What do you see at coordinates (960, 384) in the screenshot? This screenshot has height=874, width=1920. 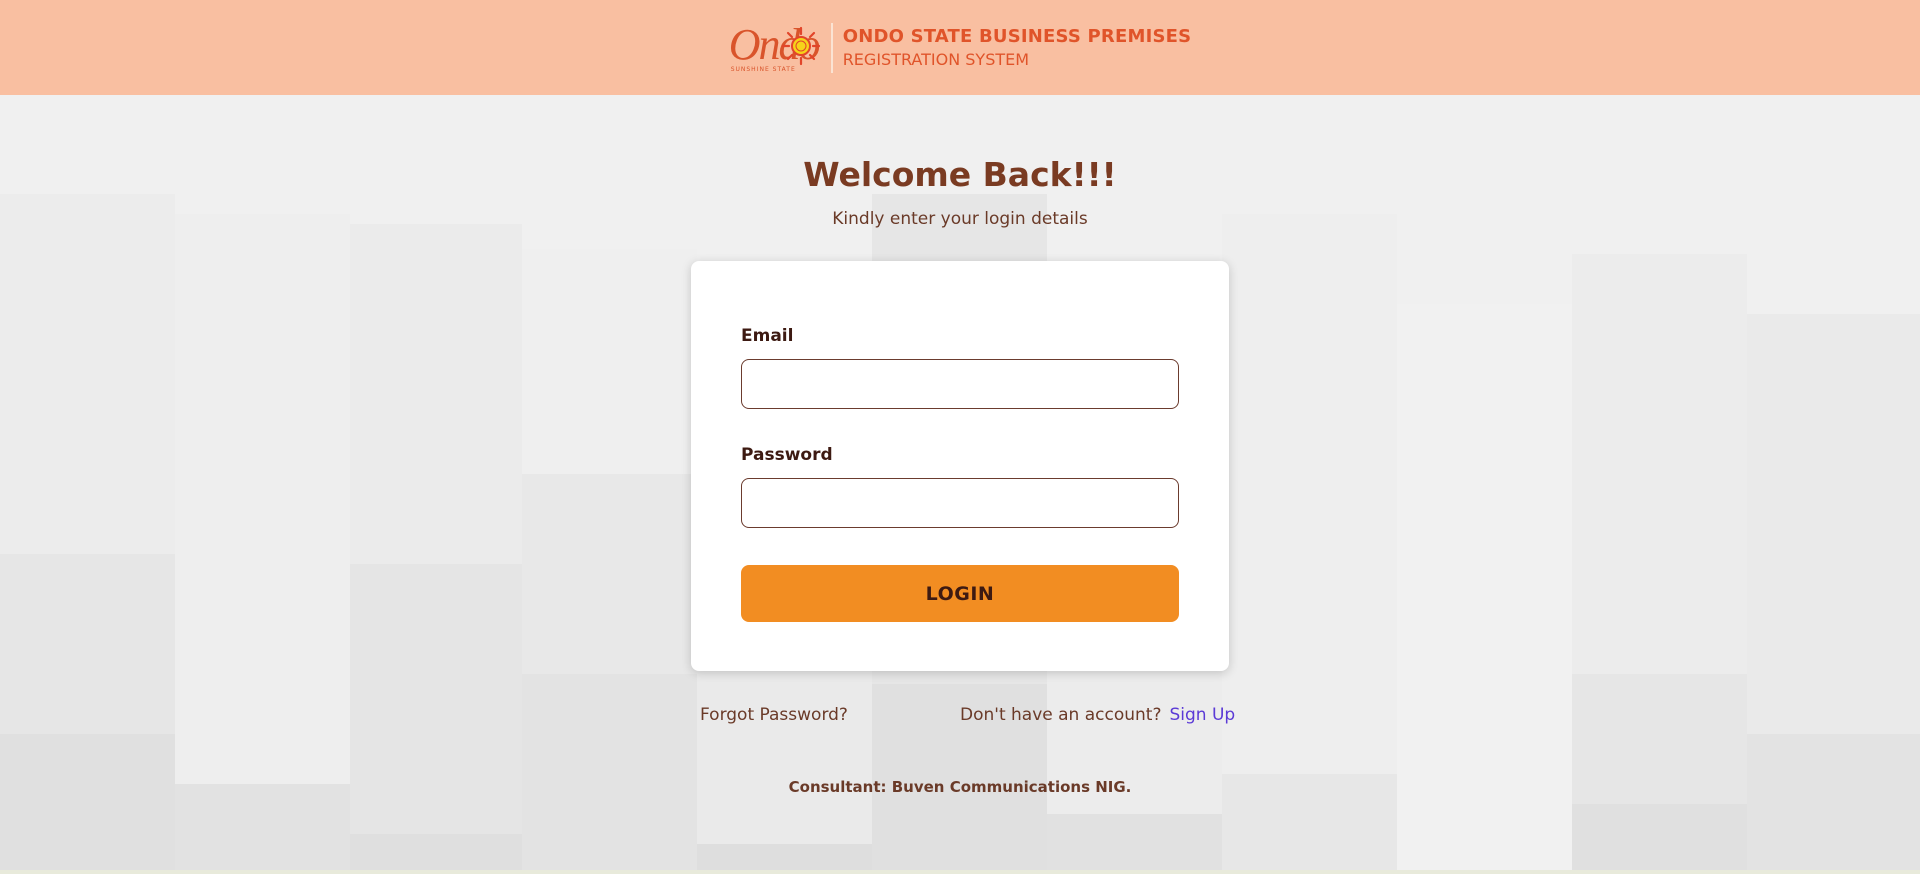 I see `email-field` at bounding box center [960, 384].